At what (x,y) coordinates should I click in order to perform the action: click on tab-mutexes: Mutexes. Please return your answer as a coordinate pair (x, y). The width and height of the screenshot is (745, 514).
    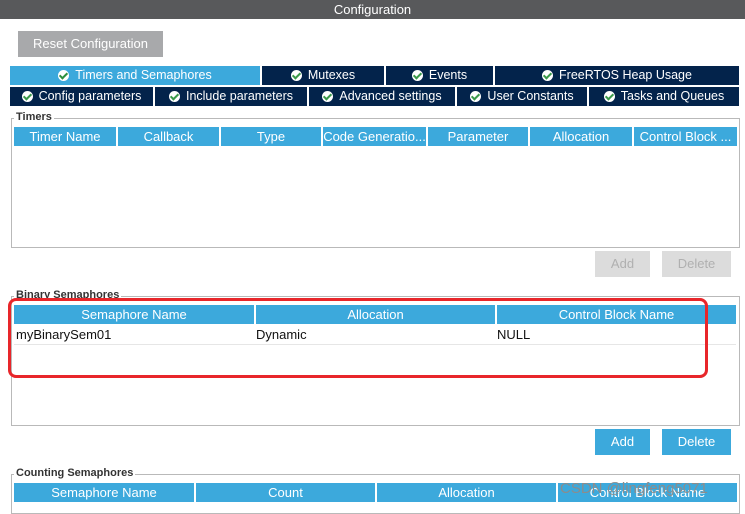
    Looking at the image, I should click on (323, 75).